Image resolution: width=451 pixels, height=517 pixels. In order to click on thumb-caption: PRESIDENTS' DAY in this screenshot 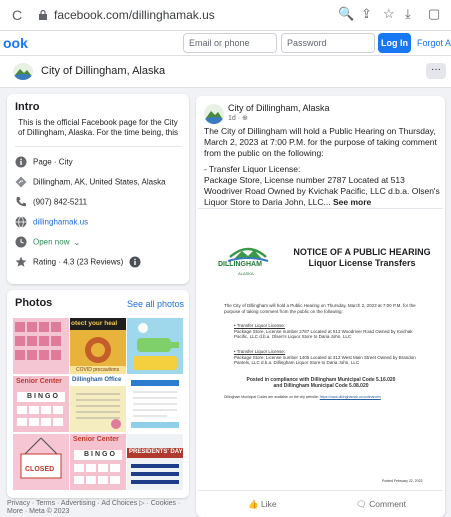, I will do `click(156, 452)`.